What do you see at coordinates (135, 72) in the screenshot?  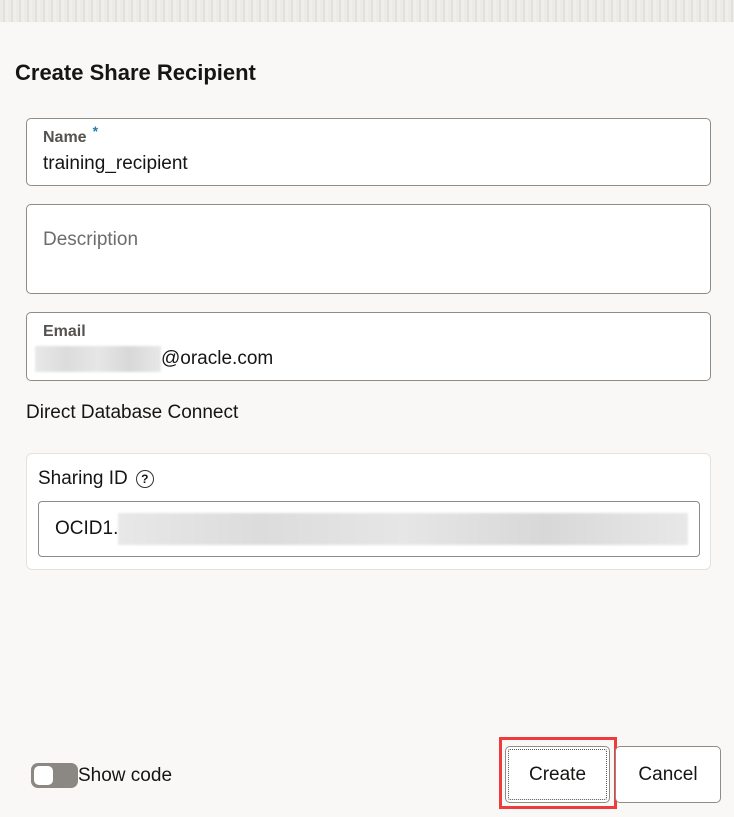 I see `dialog-title: Create Share Recipient` at bounding box center [135, 72].